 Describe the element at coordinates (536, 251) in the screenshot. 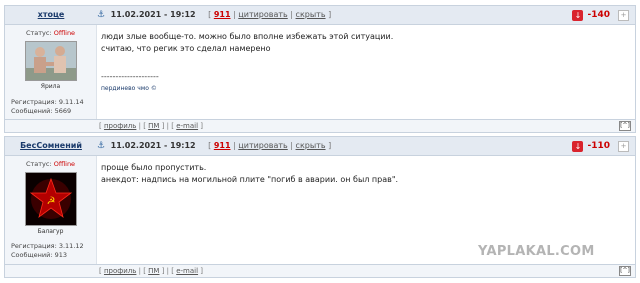

I see `site-watermark: YAPLAKAL.COM` at that location.